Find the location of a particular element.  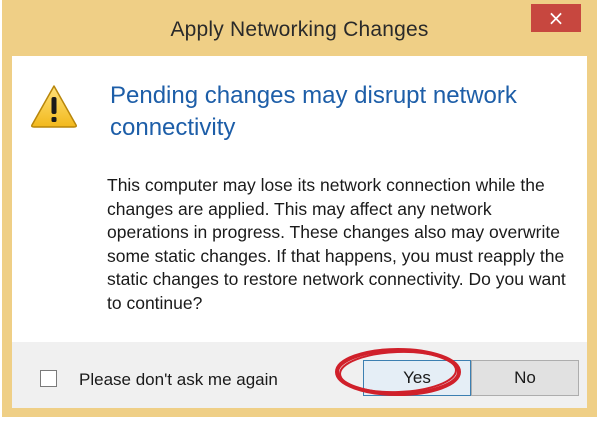

dont-ask-again-label: Please don't ask me again is located at coordinates (178, 380).